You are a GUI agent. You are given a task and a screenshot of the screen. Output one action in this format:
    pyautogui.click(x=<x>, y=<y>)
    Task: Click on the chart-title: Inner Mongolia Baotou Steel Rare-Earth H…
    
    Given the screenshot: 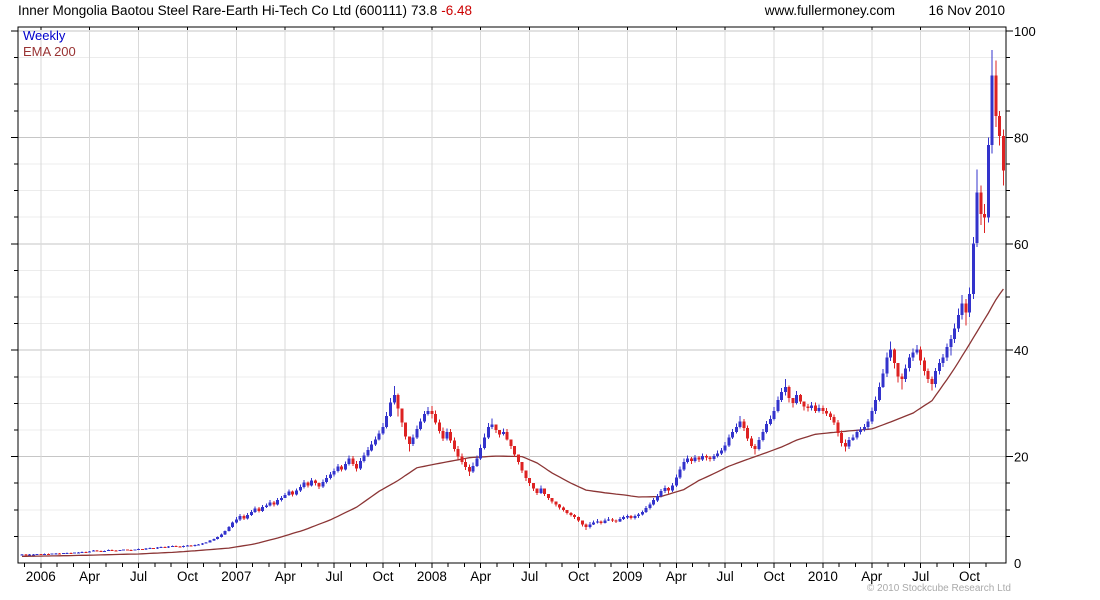 What is the action you would take?
    pyautogui.click(x=245, y=10)
    